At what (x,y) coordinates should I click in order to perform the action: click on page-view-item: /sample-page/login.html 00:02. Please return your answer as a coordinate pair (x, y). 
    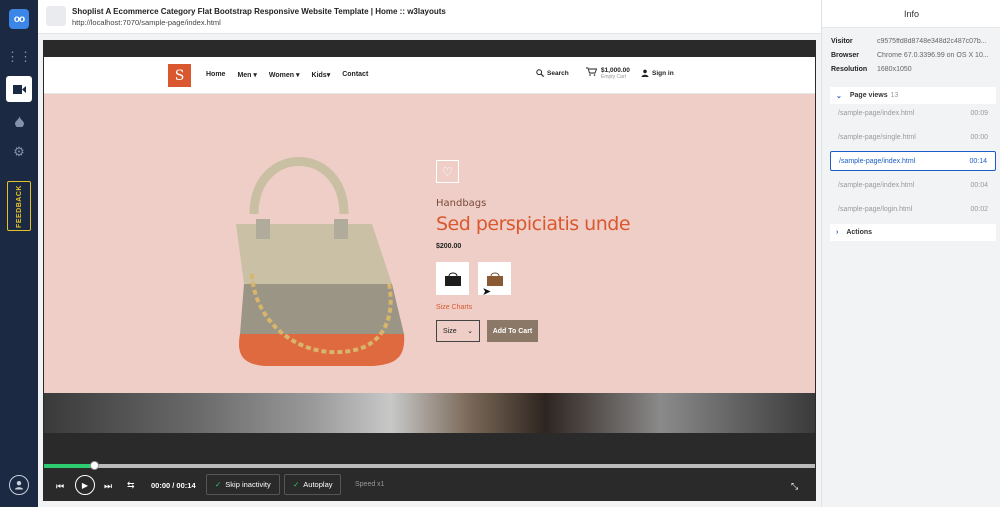
    Looking at the image, I should click on (913, 209).